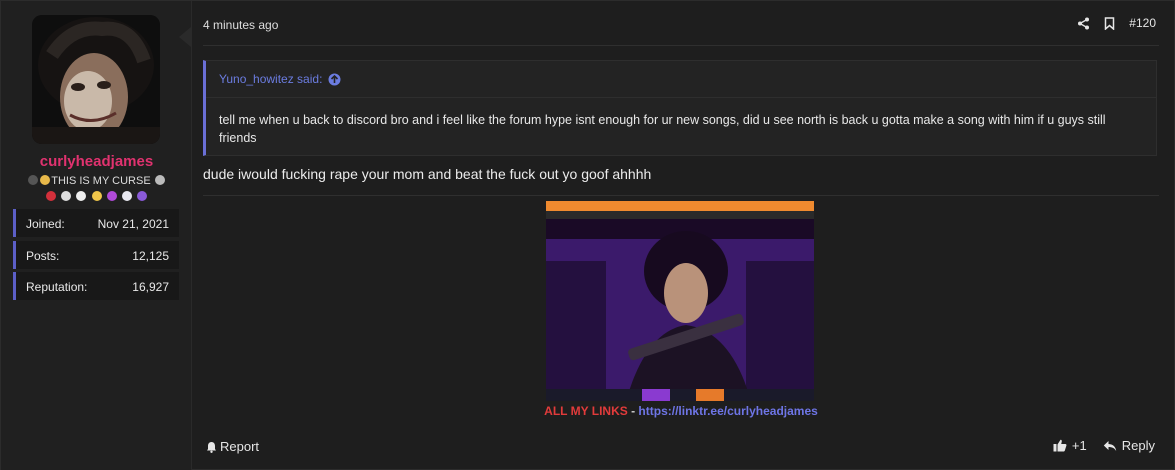  Describe the element at coordinates (111, 196) in the screenshot. I see `devil-icon` at that location.